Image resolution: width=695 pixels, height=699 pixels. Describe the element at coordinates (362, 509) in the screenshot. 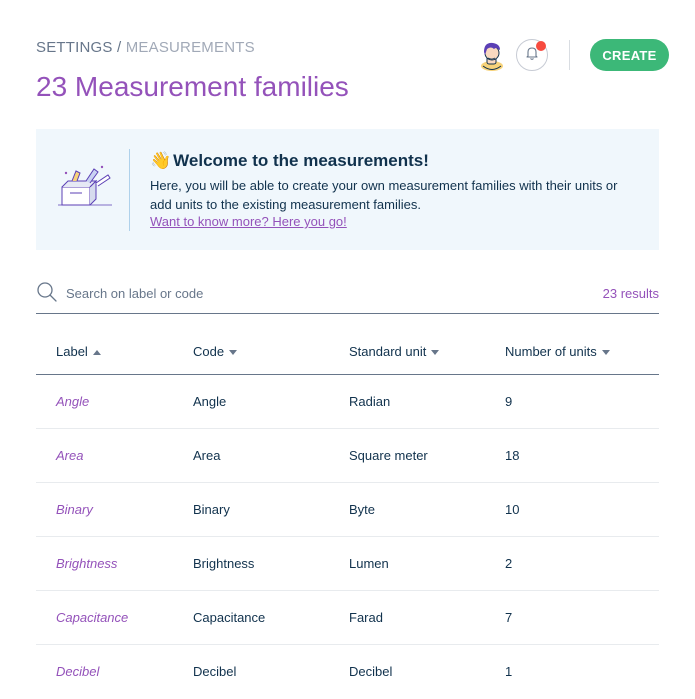

I see `cell-standard-unit: Byte` at that location.